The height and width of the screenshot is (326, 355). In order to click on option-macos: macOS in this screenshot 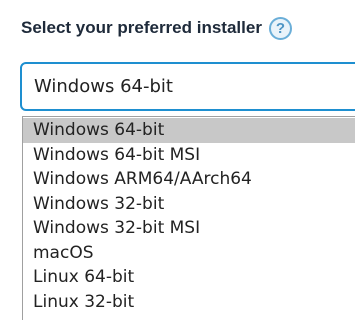, I will do `click(189, 253)`.